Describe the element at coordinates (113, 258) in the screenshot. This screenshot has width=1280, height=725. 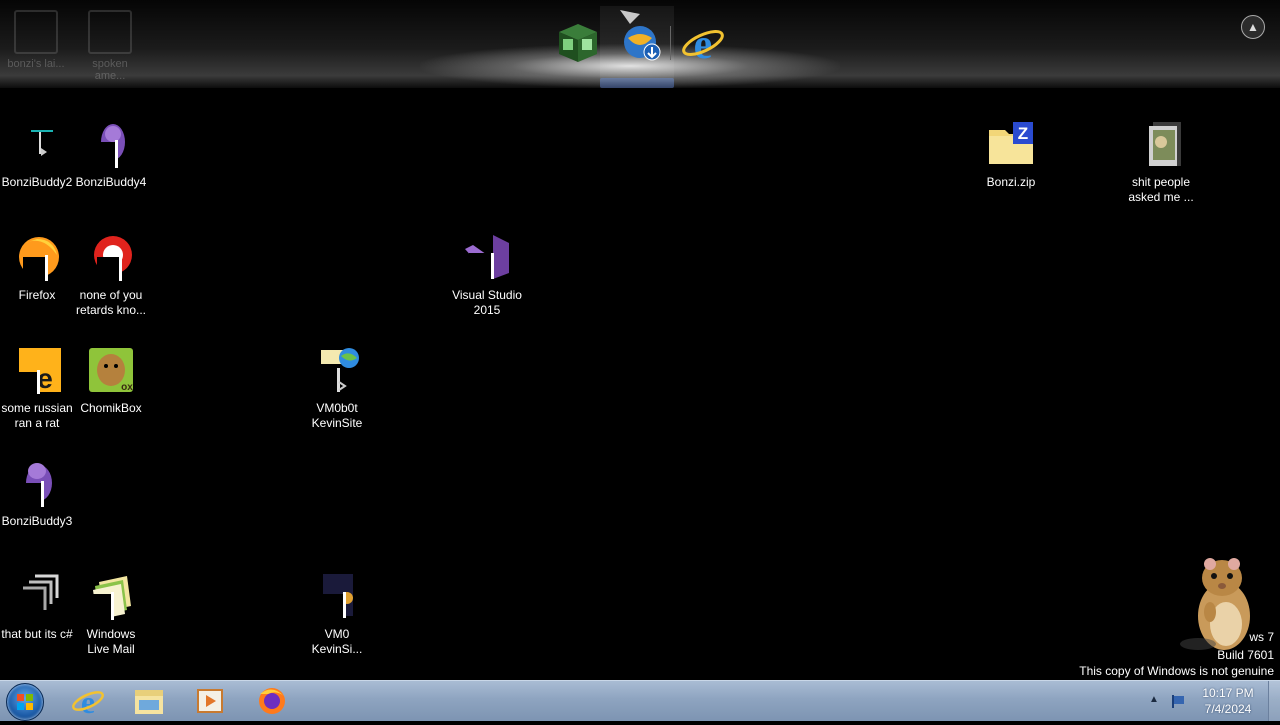
I see `opera-red-icon` at that location.